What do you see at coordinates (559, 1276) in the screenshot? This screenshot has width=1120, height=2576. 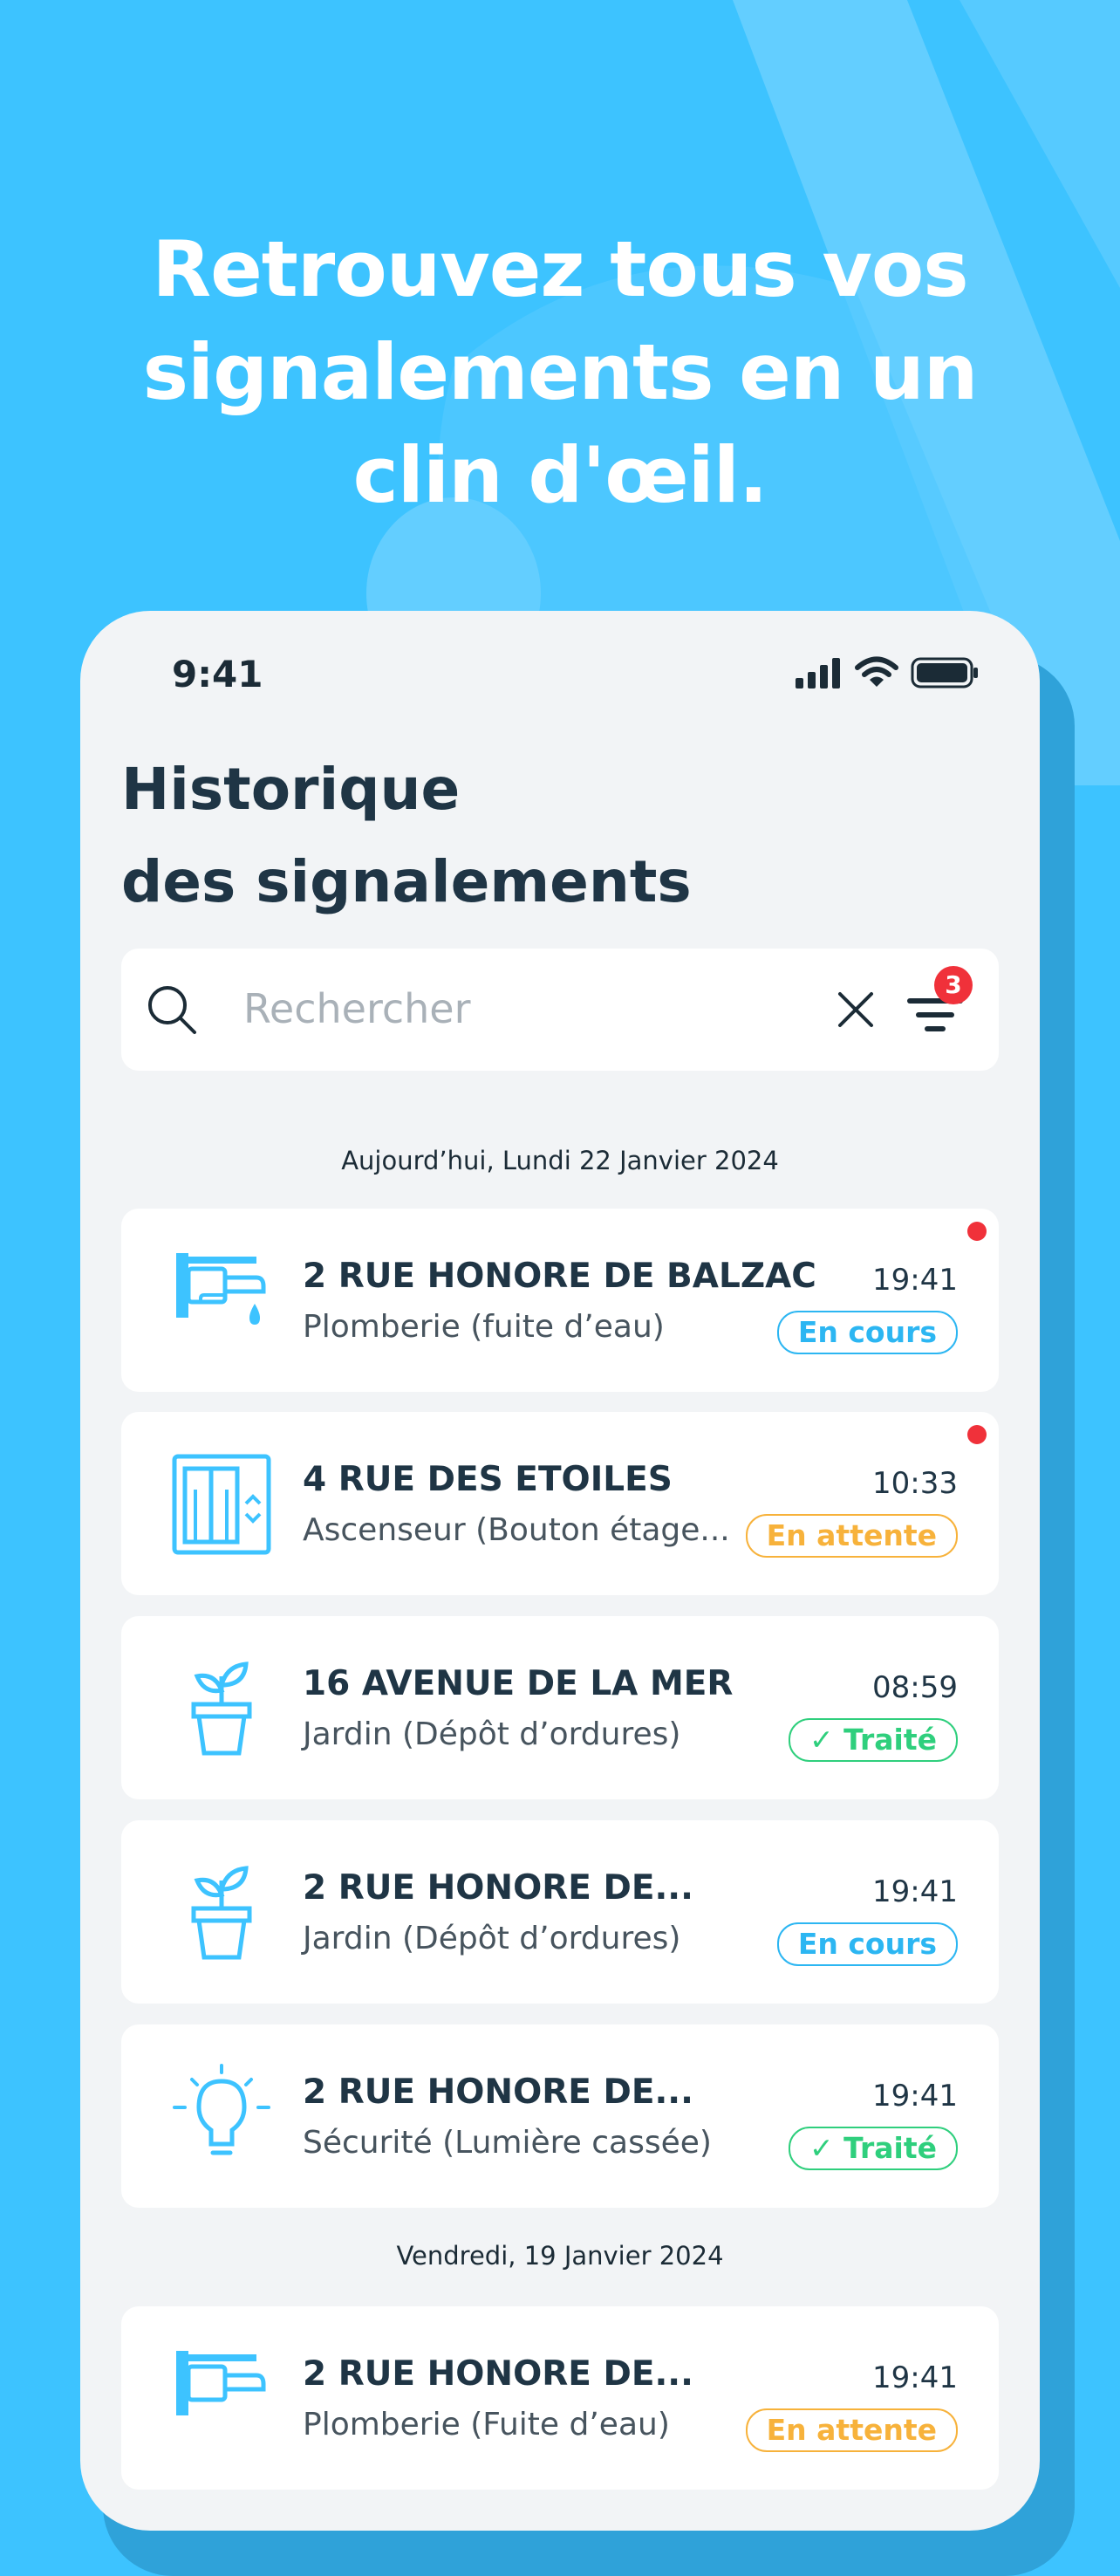 I see `report-address: 2 RUE HONORE DE BALZAC` at bounding box center [559, 1276].